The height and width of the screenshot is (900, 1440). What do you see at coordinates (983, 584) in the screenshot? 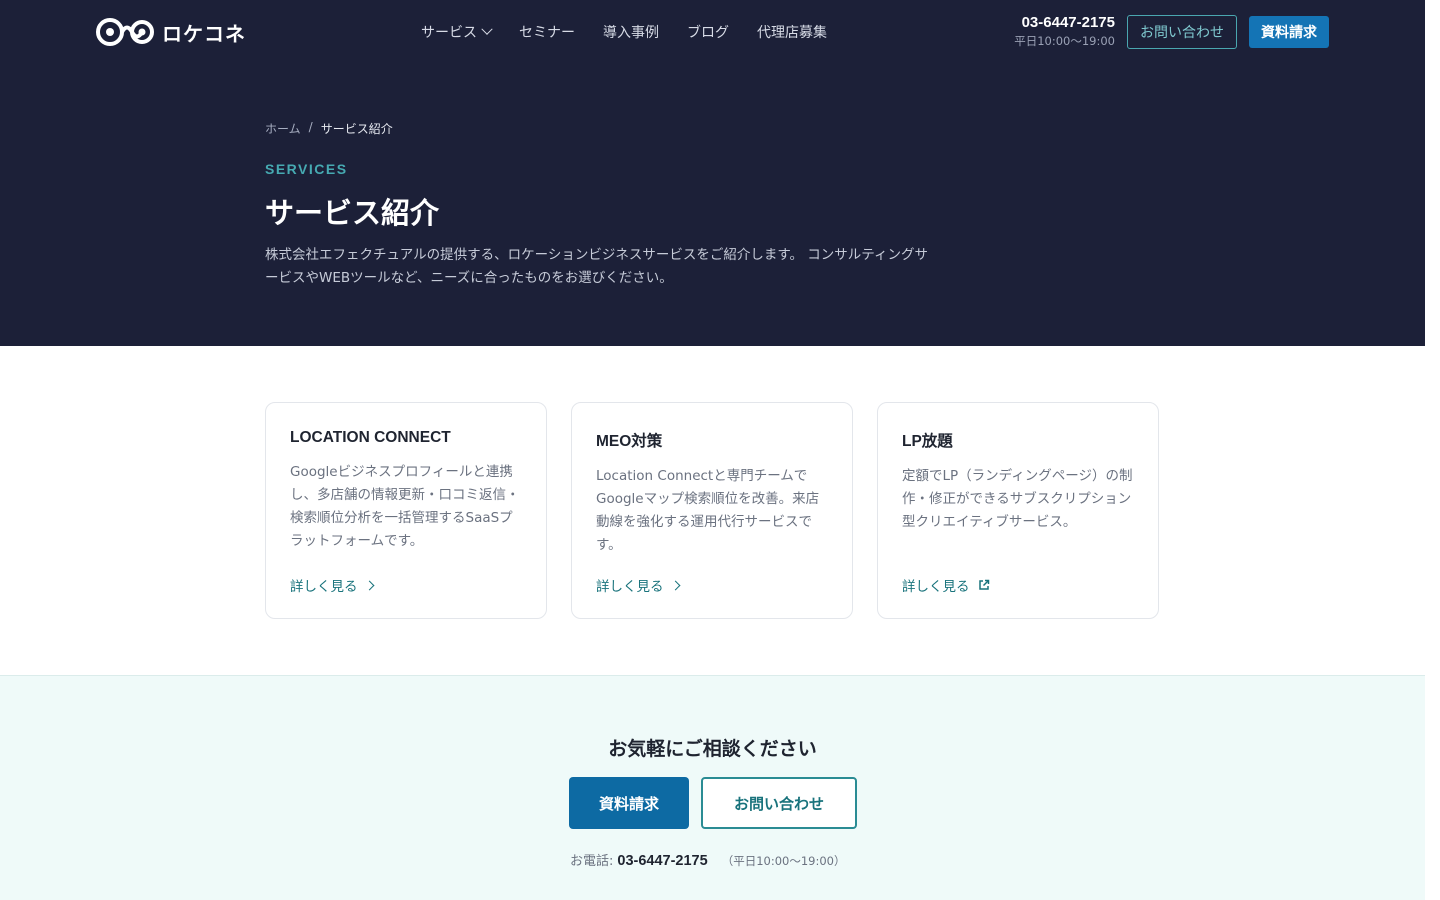
I see `external-link-icon` at bounding box center [983, 584].